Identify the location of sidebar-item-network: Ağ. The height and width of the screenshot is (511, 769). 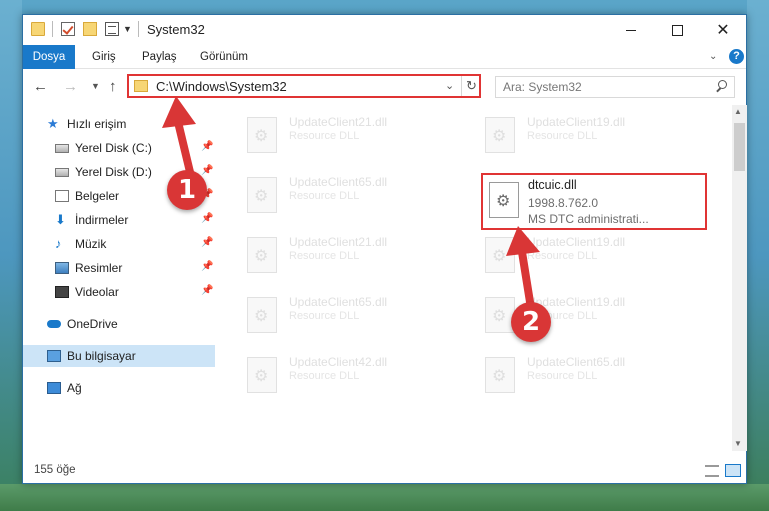
(119, 388).